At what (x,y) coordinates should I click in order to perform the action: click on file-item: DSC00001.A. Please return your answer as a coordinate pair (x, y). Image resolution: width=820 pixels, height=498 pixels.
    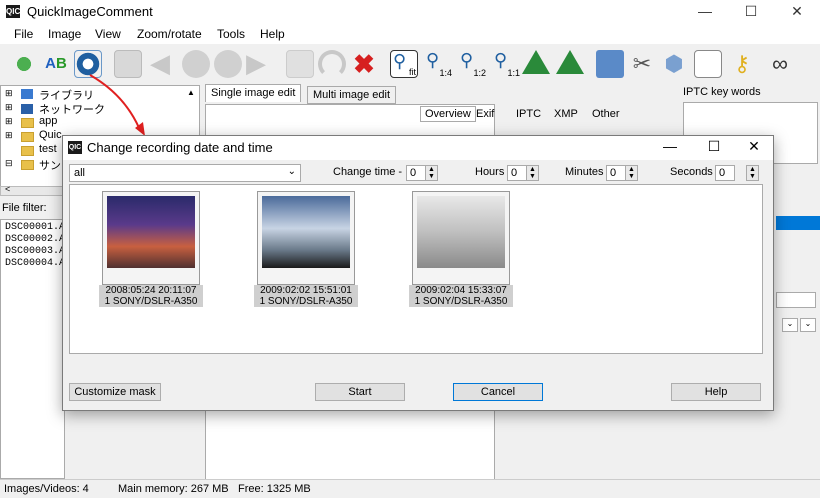
    Looking at the image, I should click on (35, 227).